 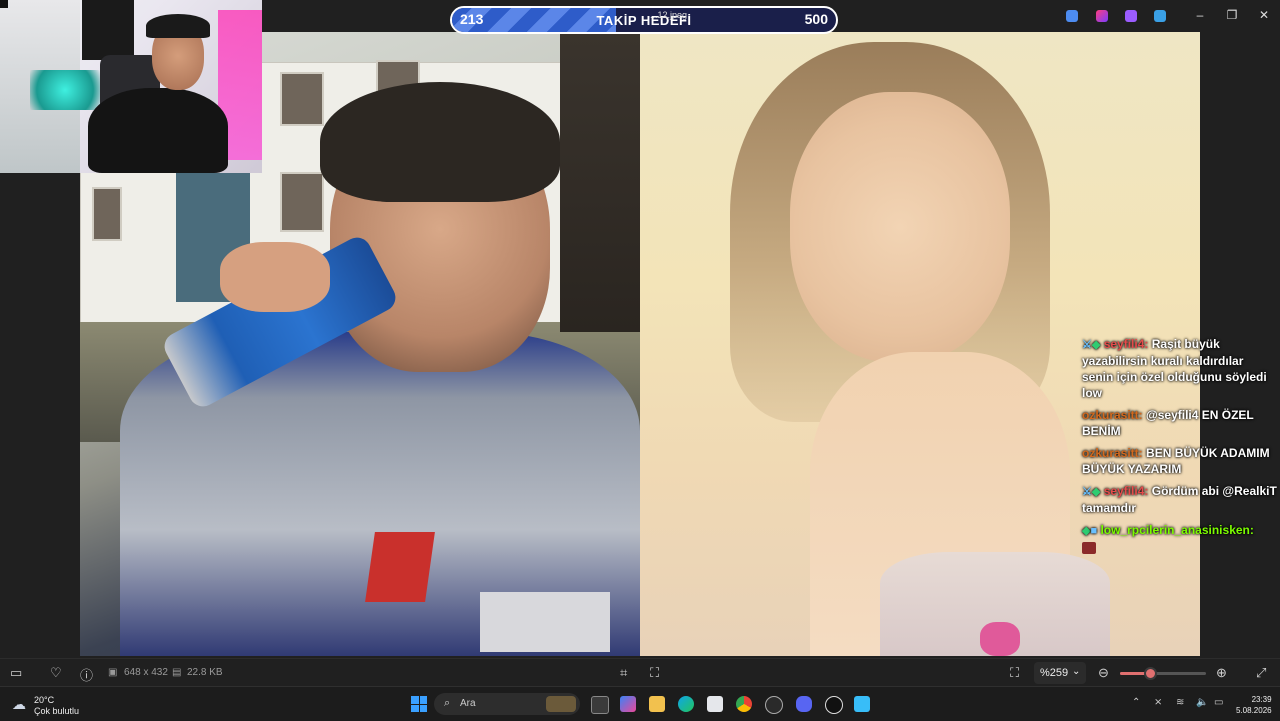 What do you see at coordinates (419, 704) in the screenshot?
I see `windows-start-icon` at bounding box center [419, 704].